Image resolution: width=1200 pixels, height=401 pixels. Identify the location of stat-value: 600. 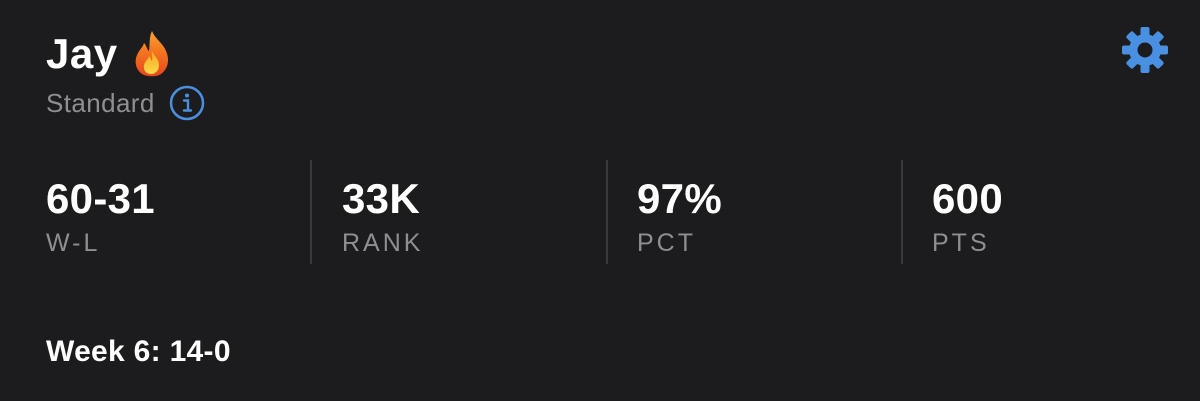
(967, 198).